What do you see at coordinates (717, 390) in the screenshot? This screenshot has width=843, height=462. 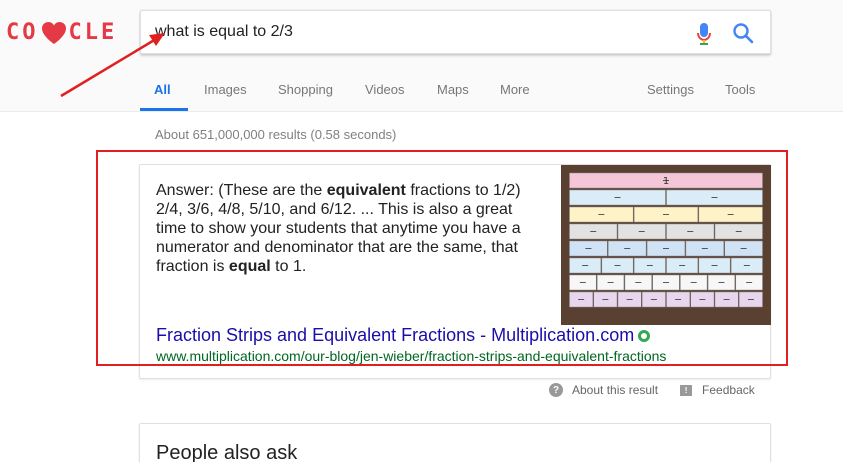 I see `feedback-link: ! Feedback` at bounding box center [717, 390].